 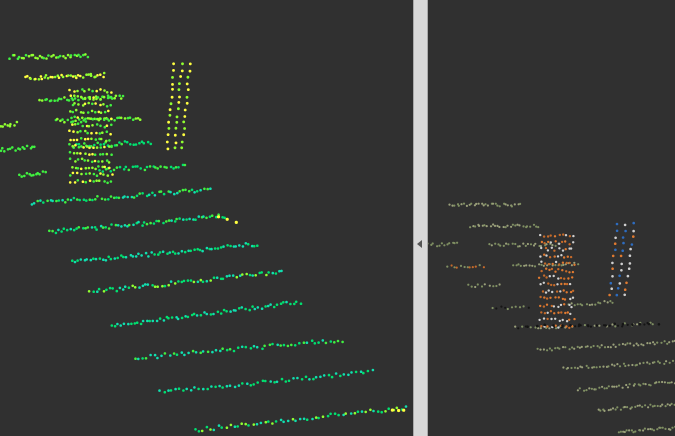 I want to click on pole-scanline, so click(x=623, y=249).